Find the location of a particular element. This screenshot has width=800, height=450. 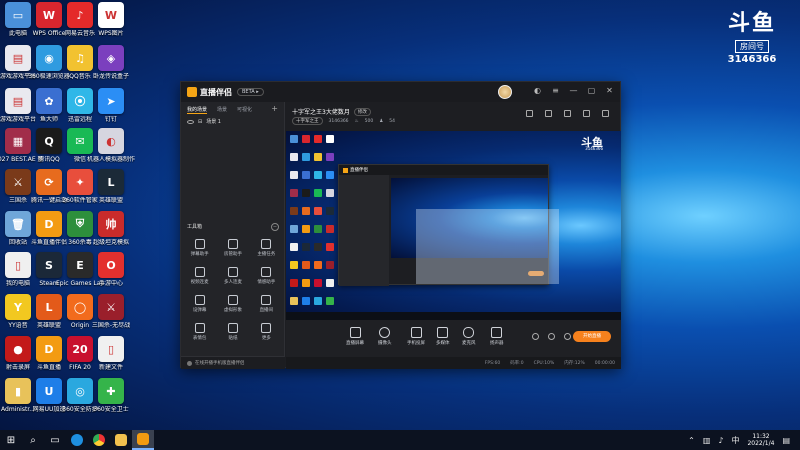

tool-item: 表情包 is located at coordinates (199, 332).